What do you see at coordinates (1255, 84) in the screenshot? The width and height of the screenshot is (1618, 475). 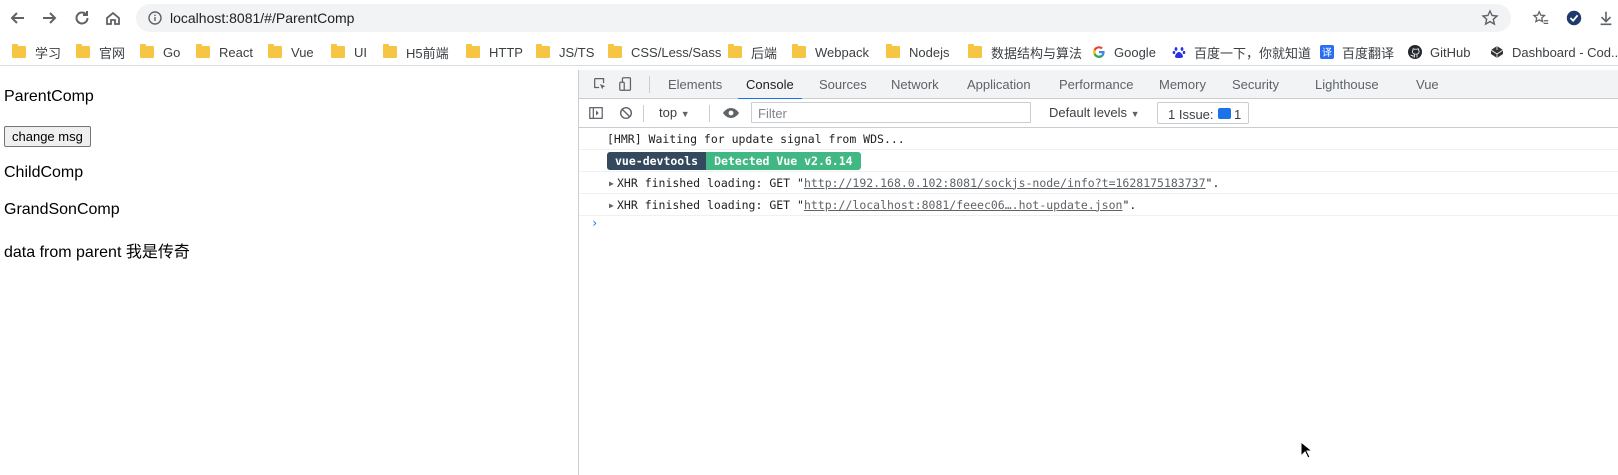 I see `tab-security: Security` at bounding box center [1255, 84].